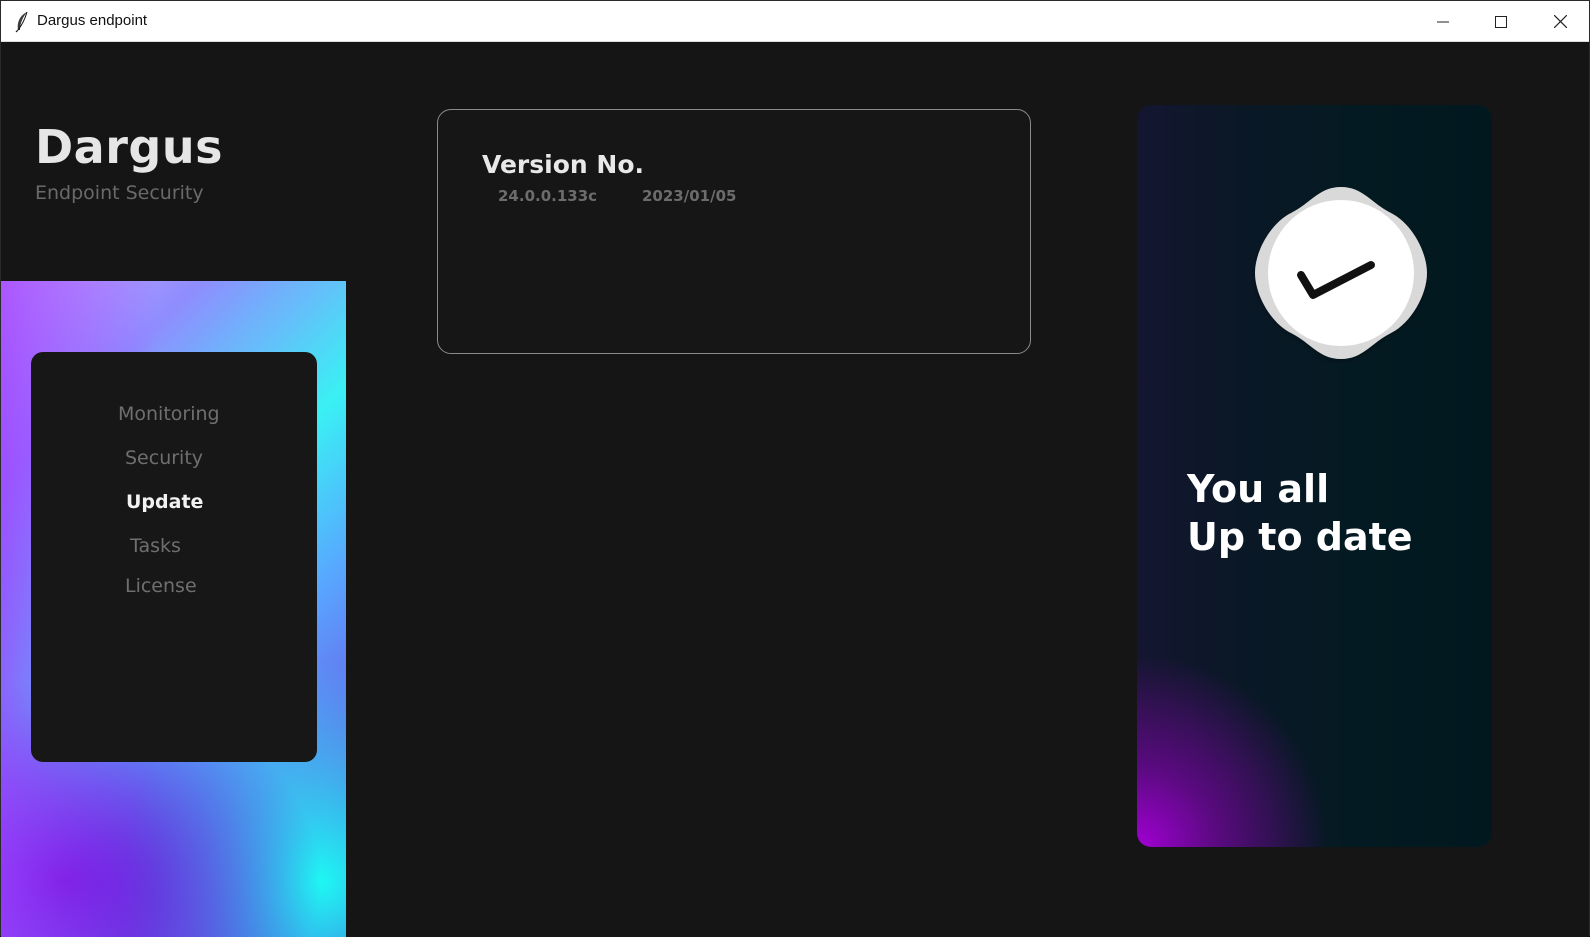  What do you see at coordinates (1258, 489) in the screenshot?
I see `status-line-1: You all` at bounding box center [1258, 489].